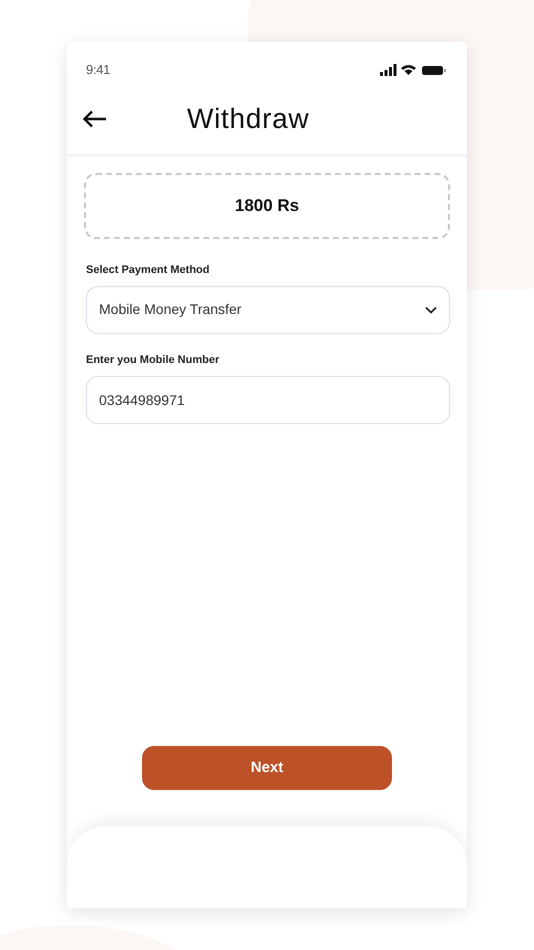 Image resolution: width=534 pixels, height=950 pixels. What do you see at coordinates (95, 119) in the screenshot?
I see `back-arrow-icon` at bounding box center [95, 119].